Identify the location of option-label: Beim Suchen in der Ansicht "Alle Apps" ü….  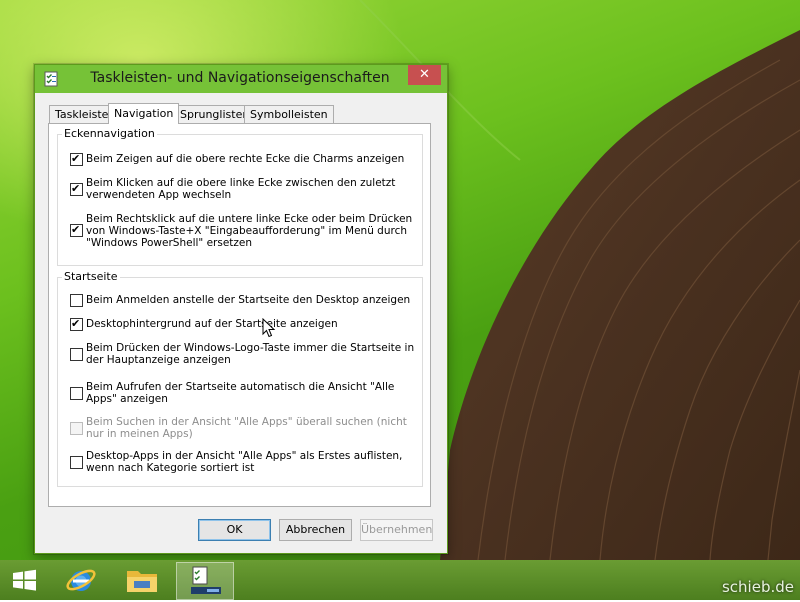
(246, 428).